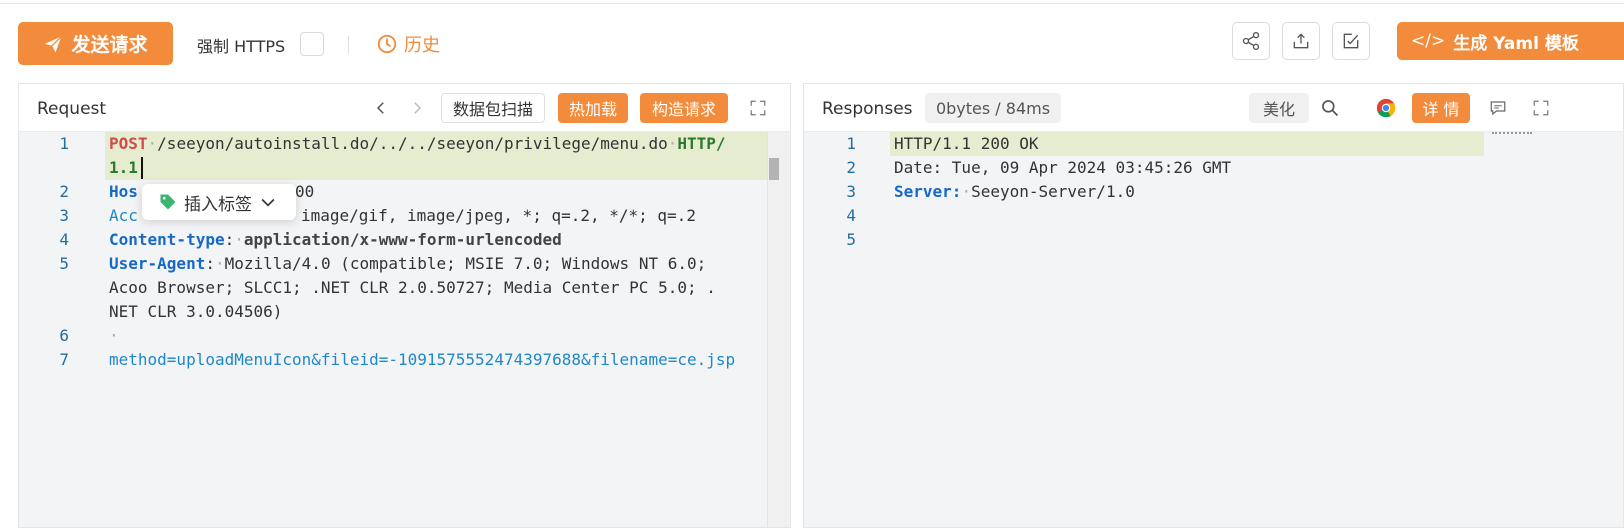 This screenshot has height=528, width=1624. Describe the element at coordinates (404, 312) in the screenshot. I see `code-line: NET CLR 3.0.04506)` at that location.